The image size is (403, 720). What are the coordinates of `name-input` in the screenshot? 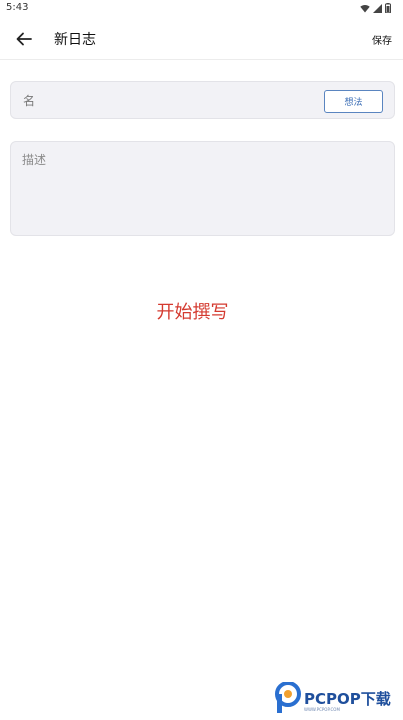 It's located at (163, 101).